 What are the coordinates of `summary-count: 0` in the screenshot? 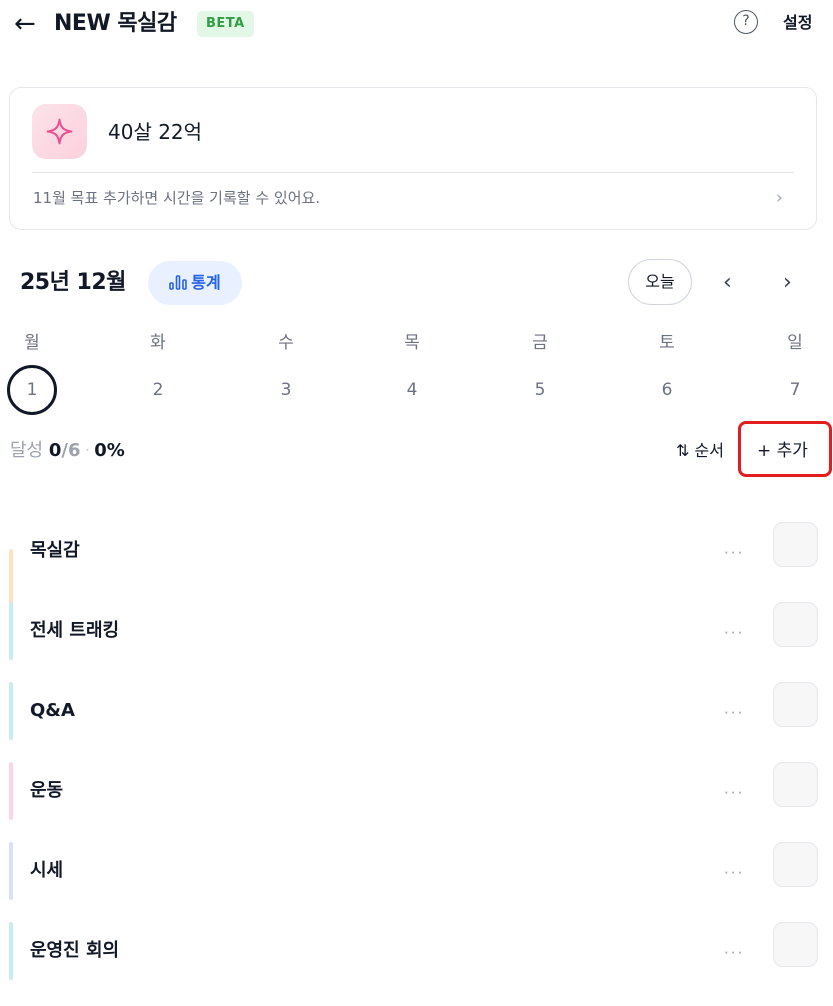 It's located at (55, 450).